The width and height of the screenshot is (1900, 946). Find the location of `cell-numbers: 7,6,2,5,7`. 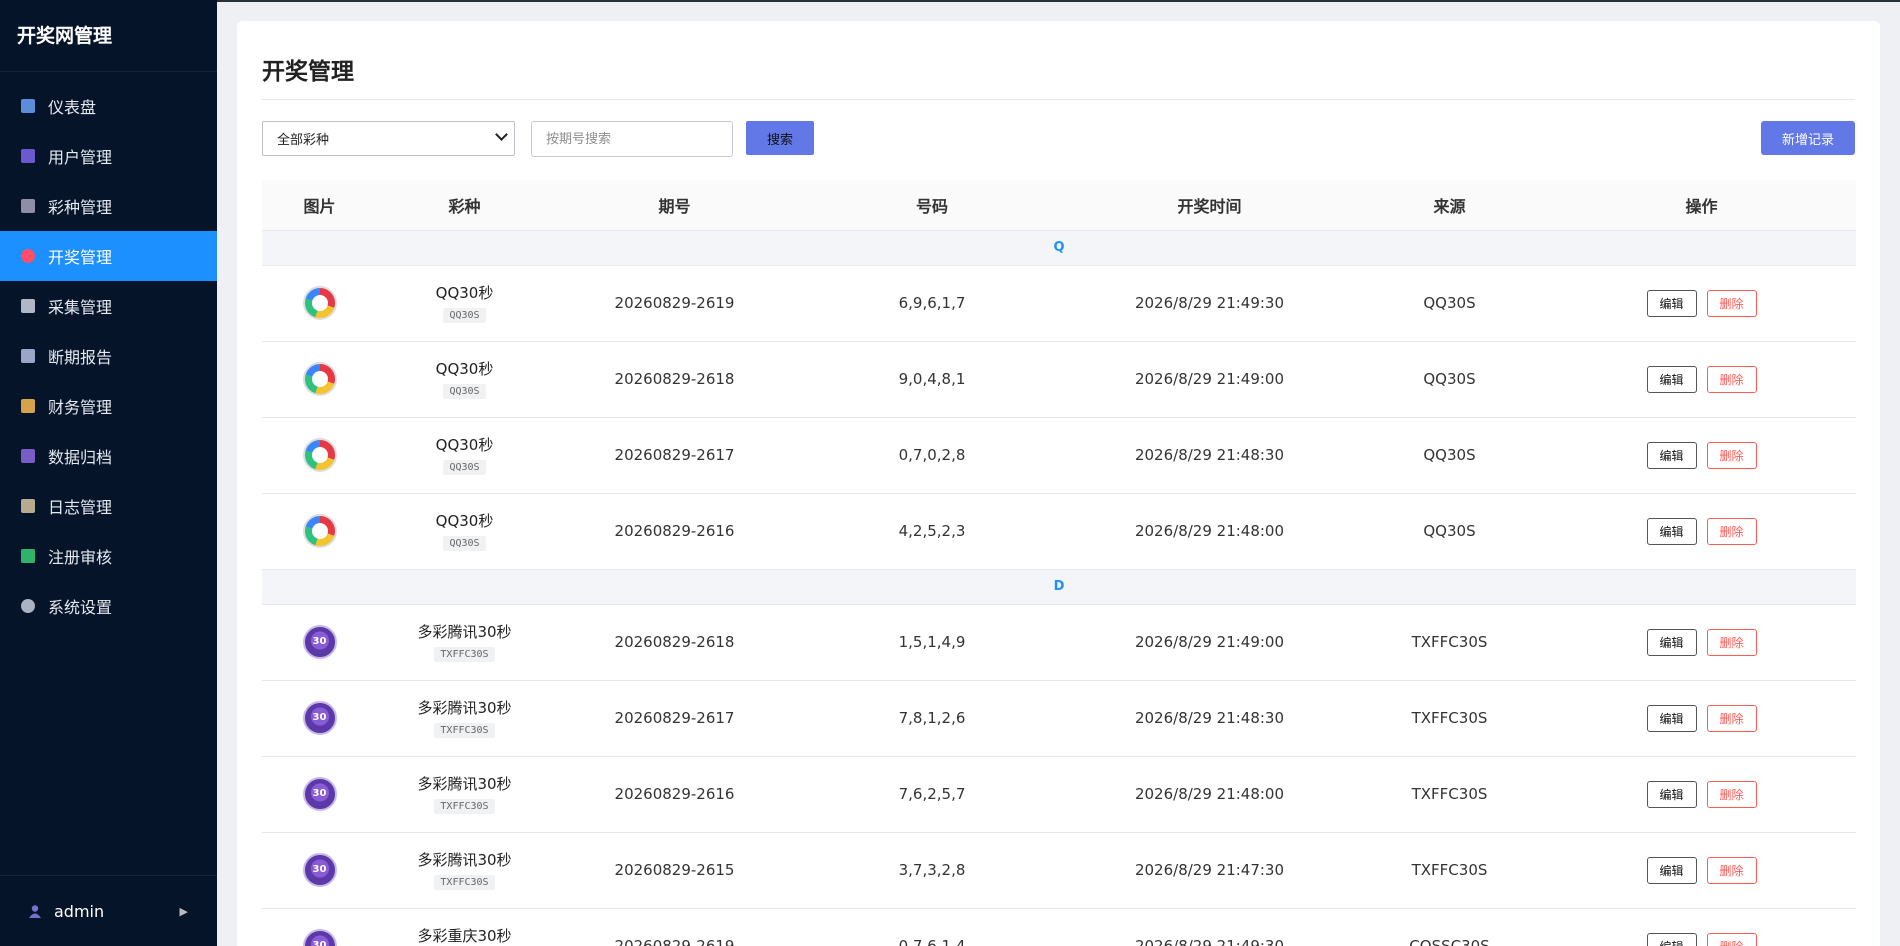

cell-numbers: 7,6,2,5,7 is located at coordinates (932, 794).